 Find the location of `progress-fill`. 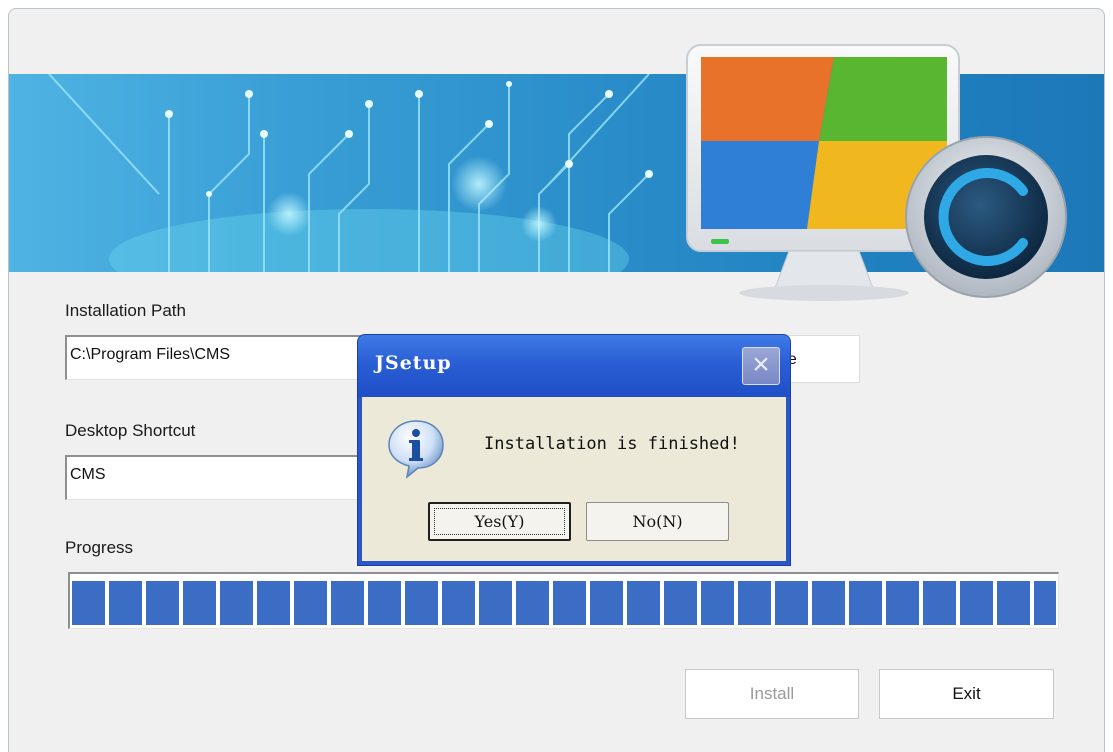

progress-fill is located at coordinates (564, 603).